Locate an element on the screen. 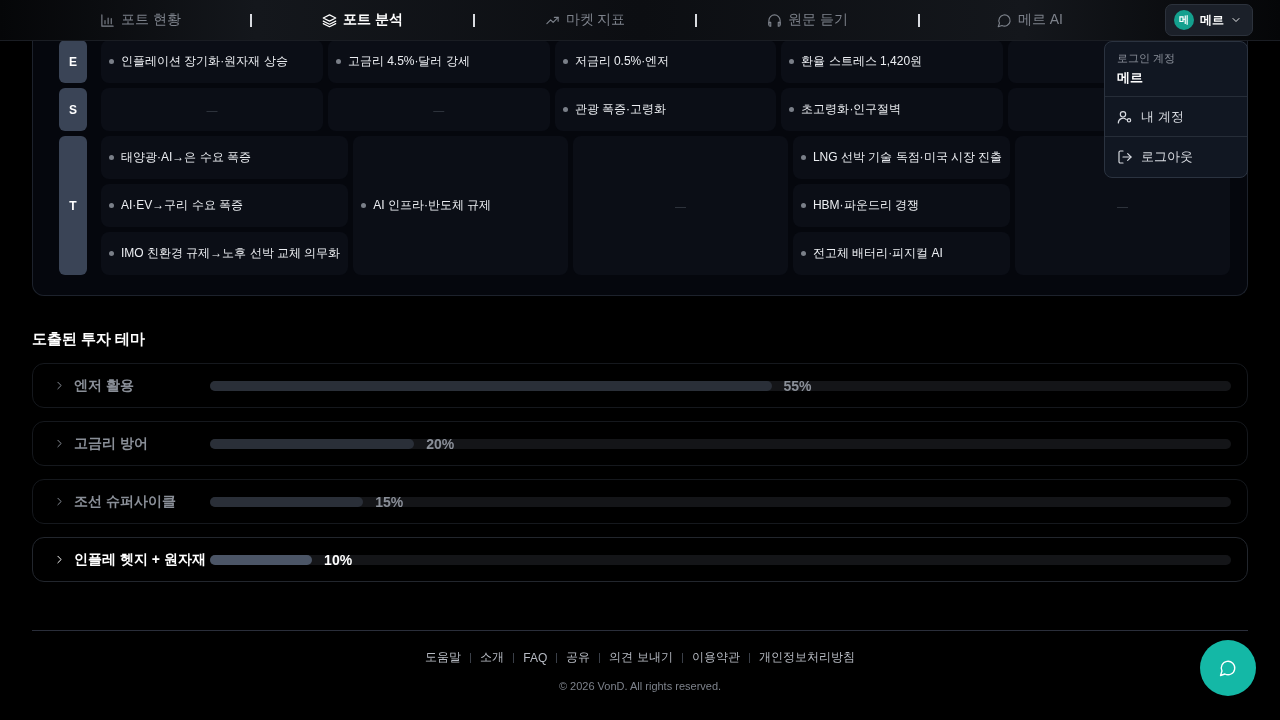 The image size is (1280, 720). row-label: S is located at coordinates (73, 109).